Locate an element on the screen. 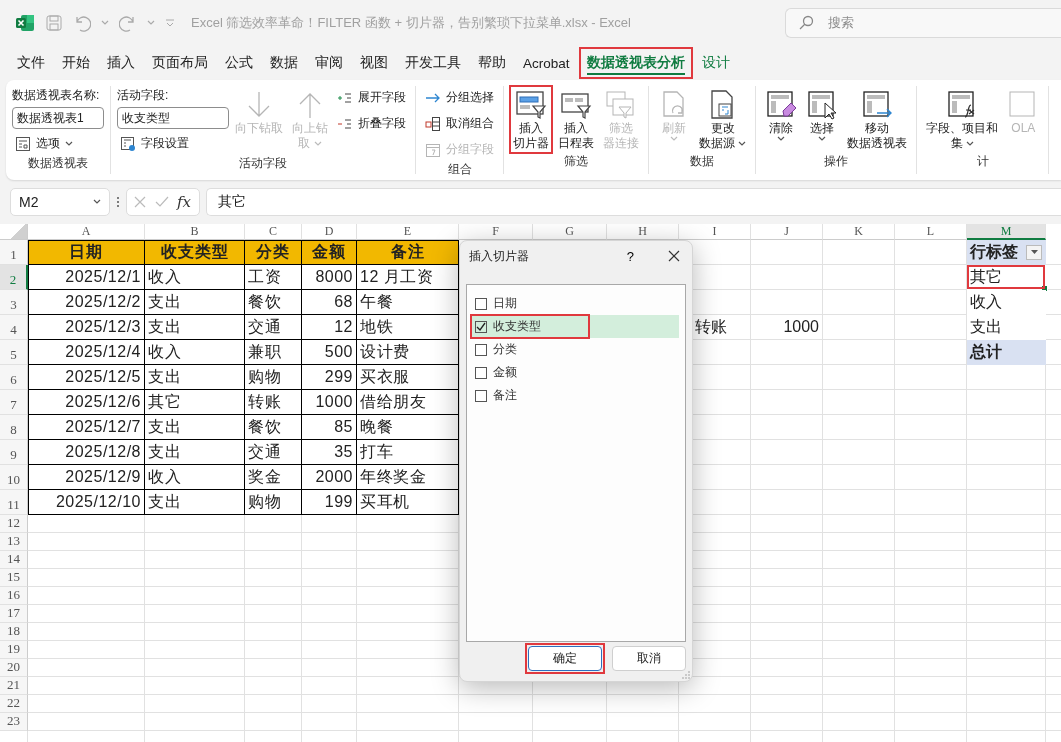 This screenshot has height=742, width=1061. resize-grip-icon is located at coordinates (686, 675).